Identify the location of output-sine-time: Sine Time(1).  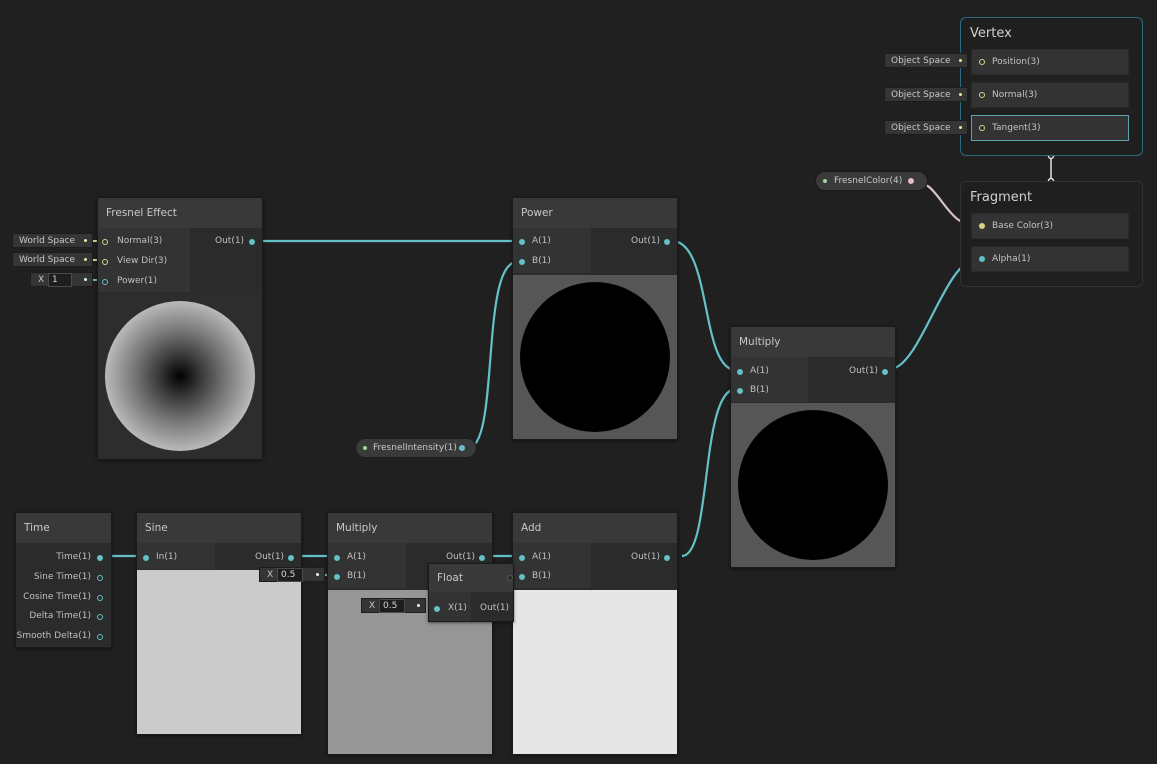
(62, 577).